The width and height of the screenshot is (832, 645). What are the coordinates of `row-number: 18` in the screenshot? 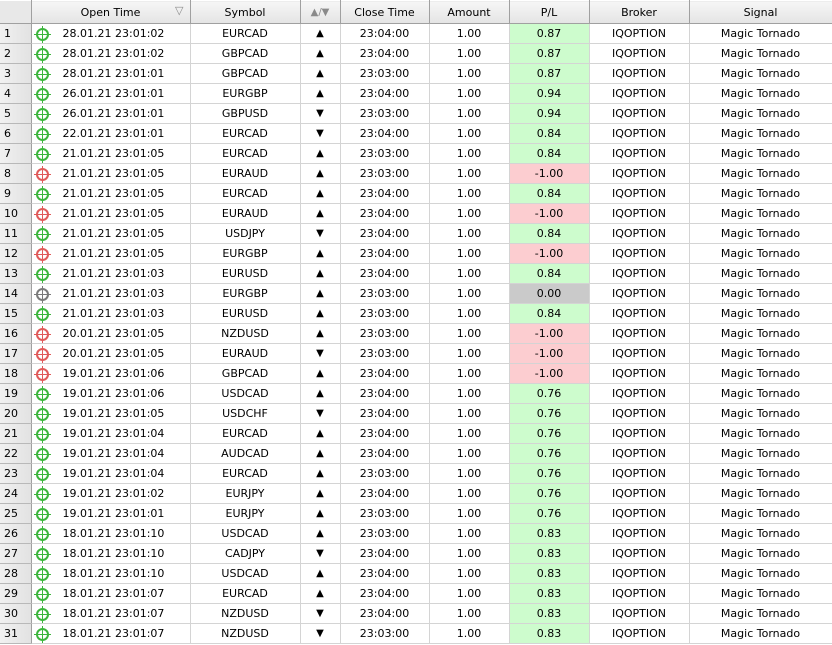 It's located at (16, 373).